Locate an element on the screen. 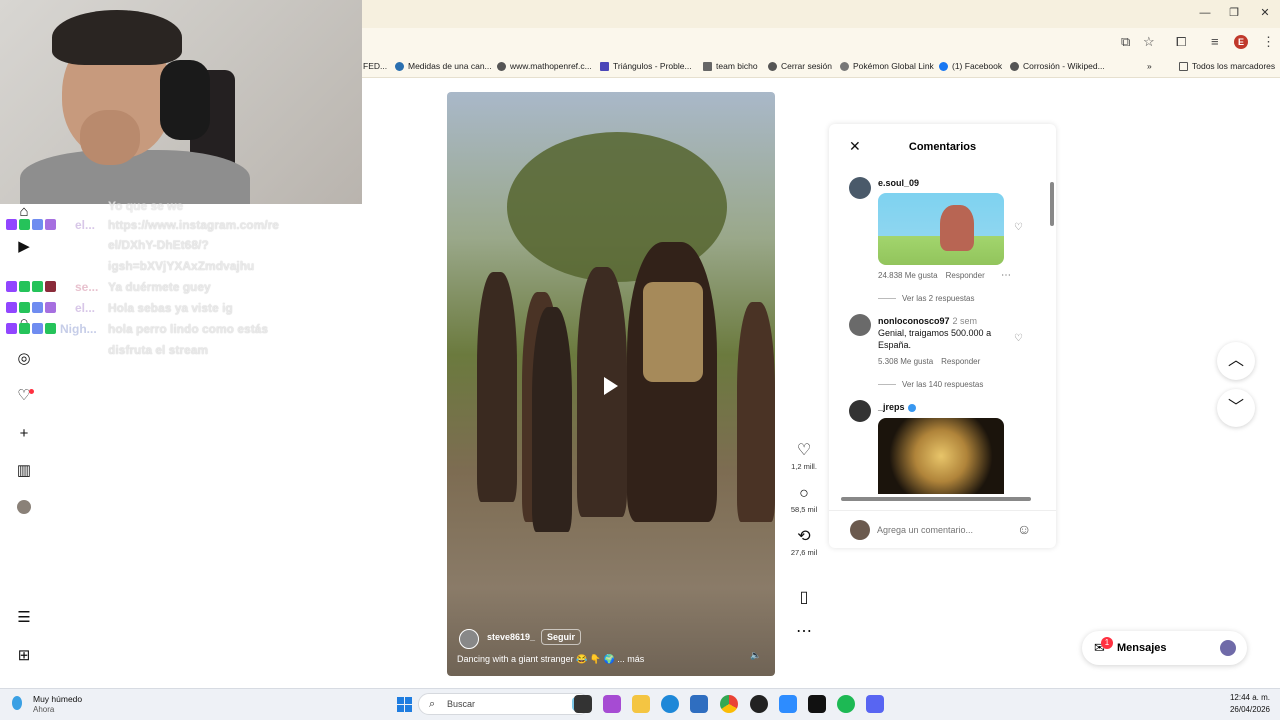 Image resolution: width=1280 pixels, height=720 pixels. minimize-icon: — is located at coordinates (1205, 13).